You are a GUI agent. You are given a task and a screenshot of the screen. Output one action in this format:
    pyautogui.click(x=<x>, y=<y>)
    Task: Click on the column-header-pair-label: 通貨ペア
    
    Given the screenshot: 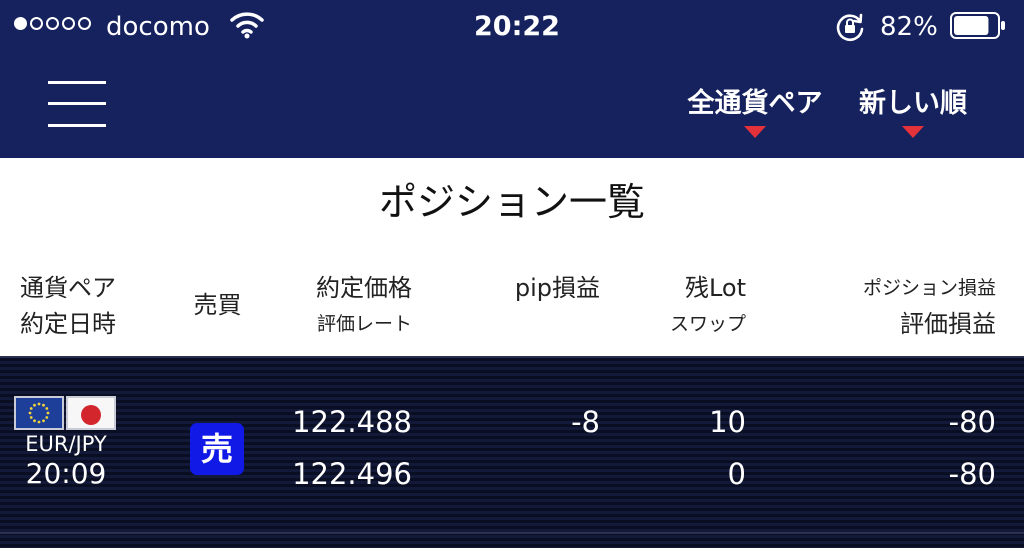 What is the action you would take?
    pyautogui.click(x=68, y=288)
    